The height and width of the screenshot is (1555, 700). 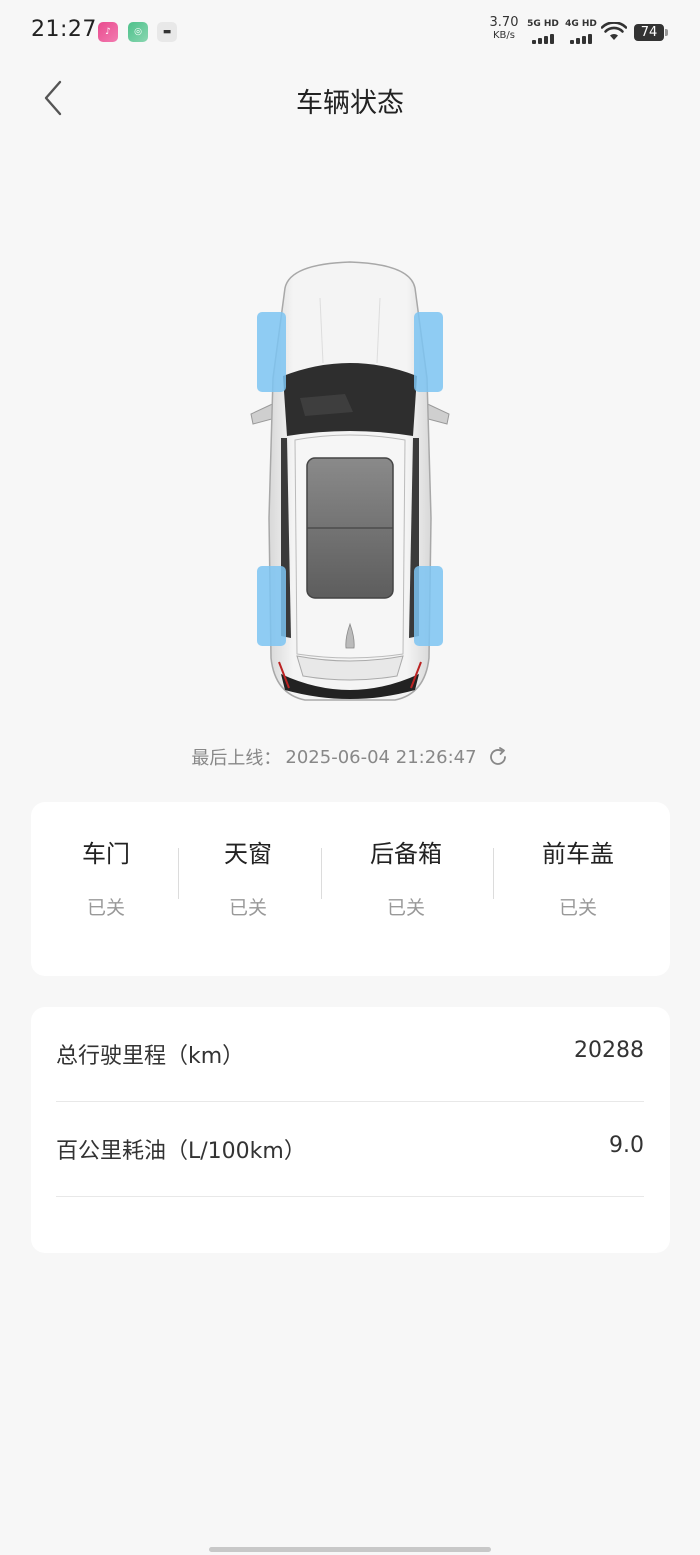 What do you see at coordinates (504, 35) in the screenshot?
I see `network-speed-unit: KB/s` at bounding box center [504, 35].